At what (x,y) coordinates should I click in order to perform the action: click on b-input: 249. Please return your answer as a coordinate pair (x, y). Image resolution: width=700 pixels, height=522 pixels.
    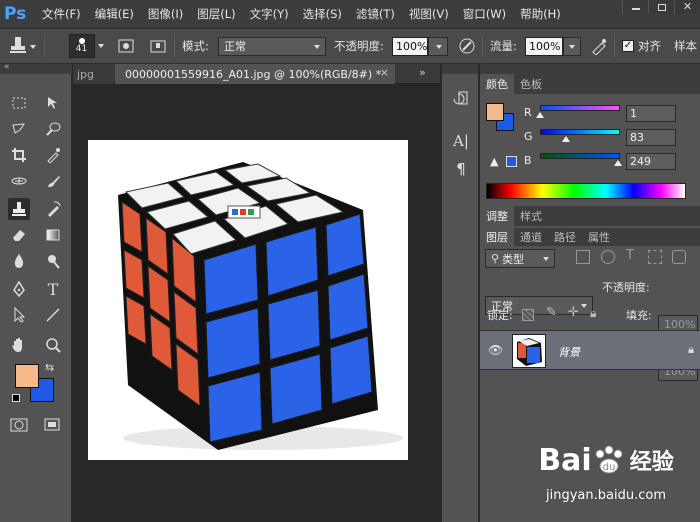
    Looking at the image, I should click on (651, 161).